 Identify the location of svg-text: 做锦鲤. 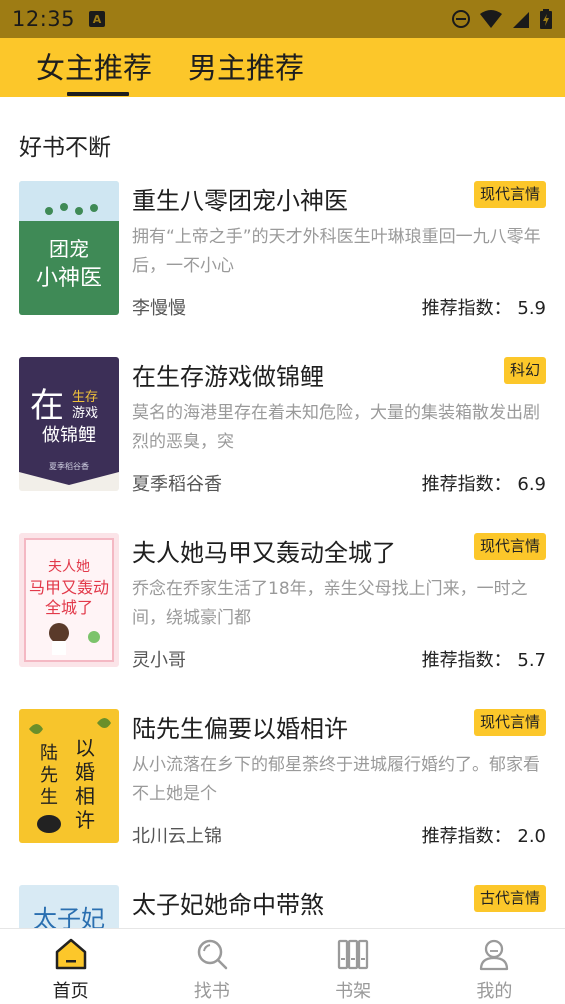
(69, 435).